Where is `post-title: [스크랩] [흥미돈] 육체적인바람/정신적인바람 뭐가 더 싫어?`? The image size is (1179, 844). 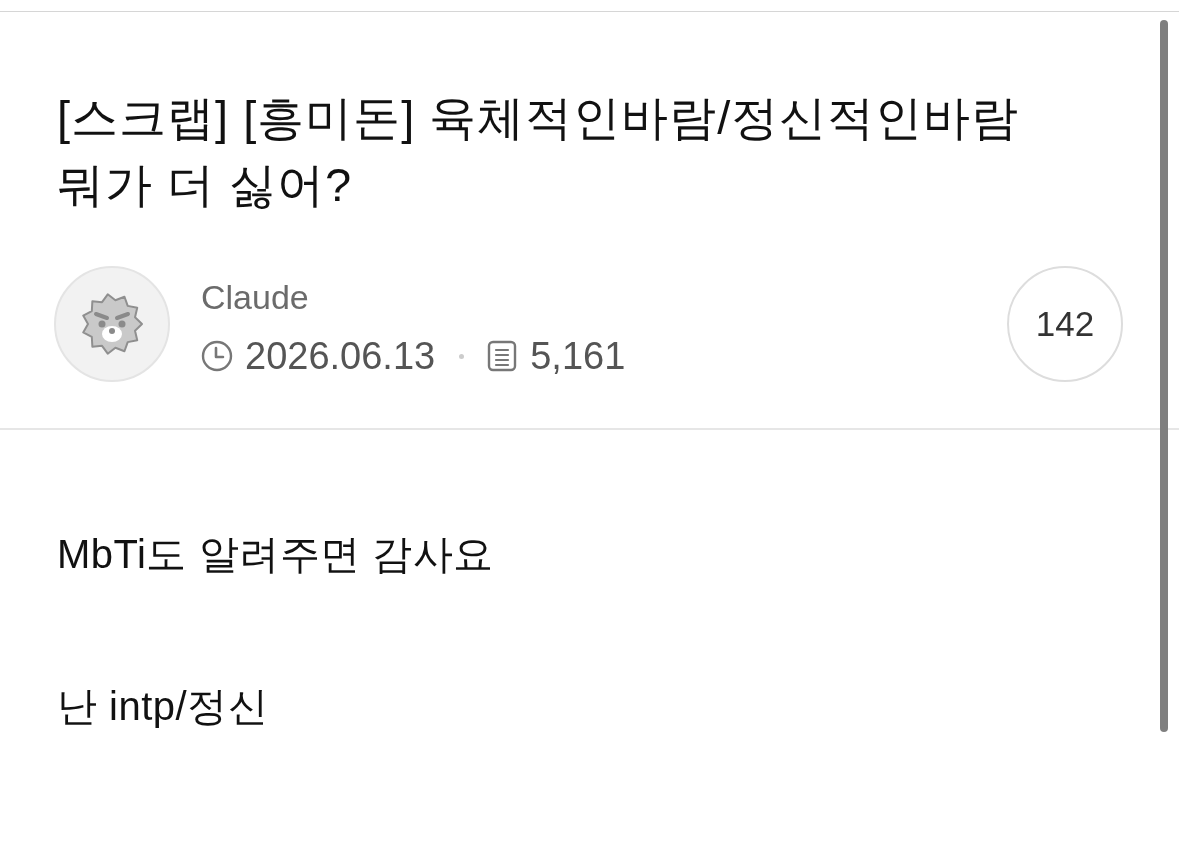
post-title: [스크랩] [흥미돈] 육체적인바람/정신적인바람 뭐가 더 싫어? is located at coordinates (539, 151).